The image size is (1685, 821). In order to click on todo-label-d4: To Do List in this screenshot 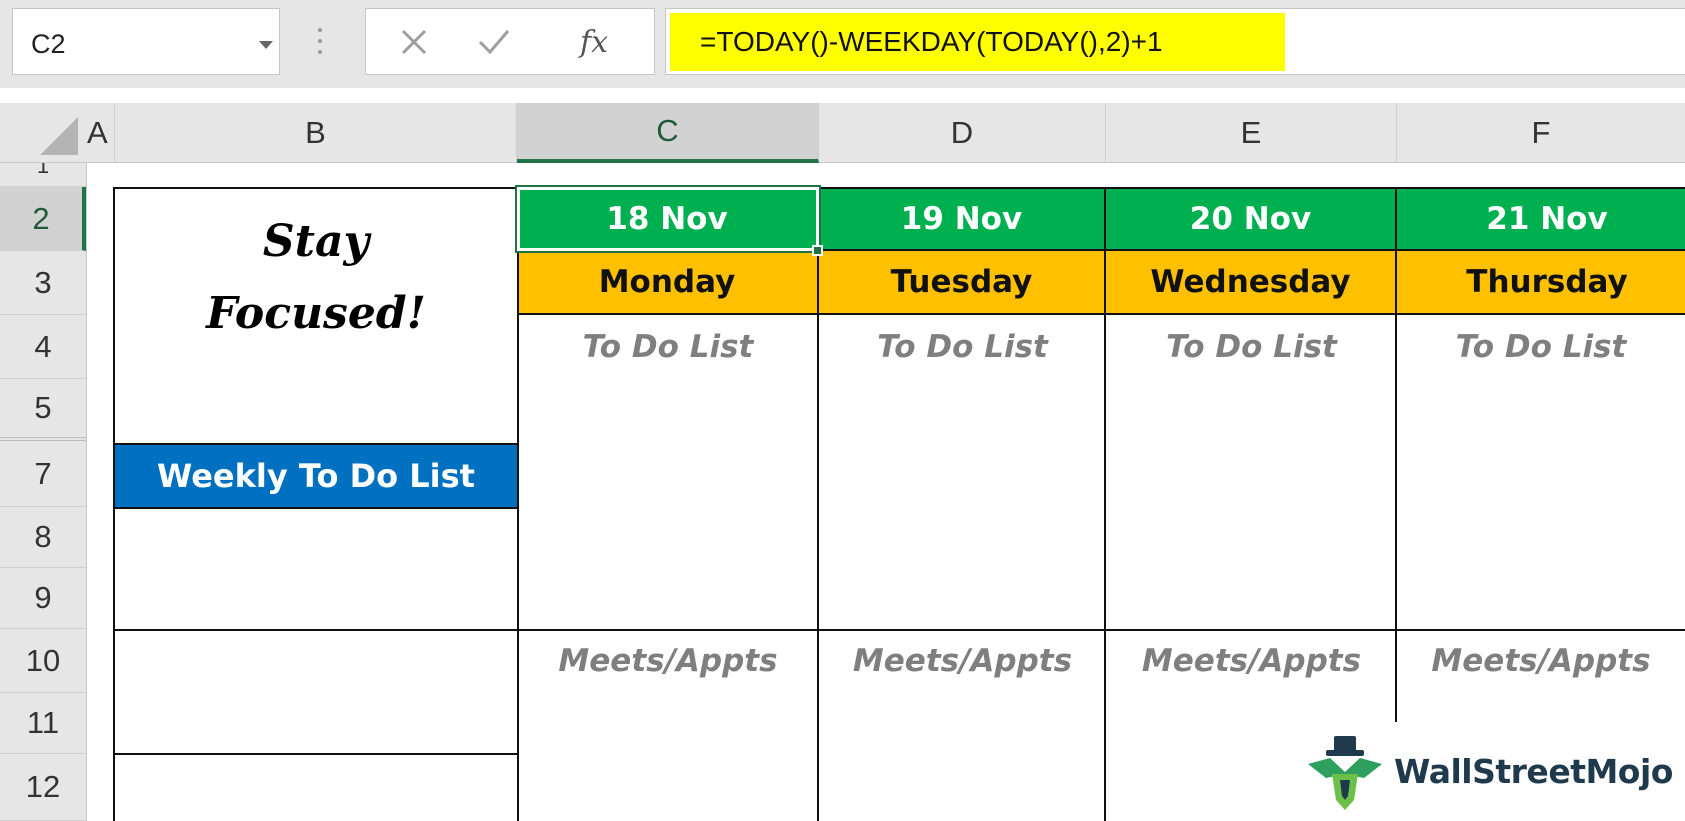, I will do `click(962, 347)`.